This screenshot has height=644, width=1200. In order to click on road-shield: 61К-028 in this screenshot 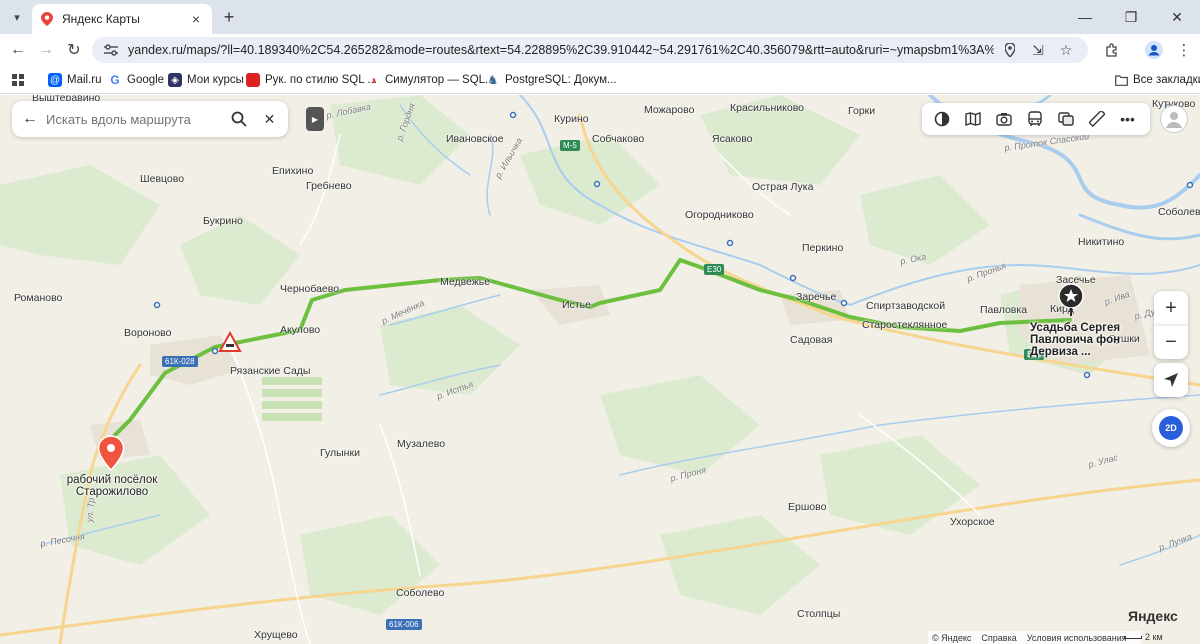, I will do `click(180, 361)`.